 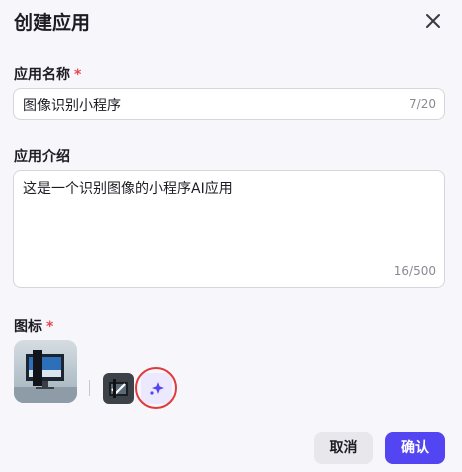 I want to click on app-name-label-row: 应用名称 *, so click(x=47, y=74).